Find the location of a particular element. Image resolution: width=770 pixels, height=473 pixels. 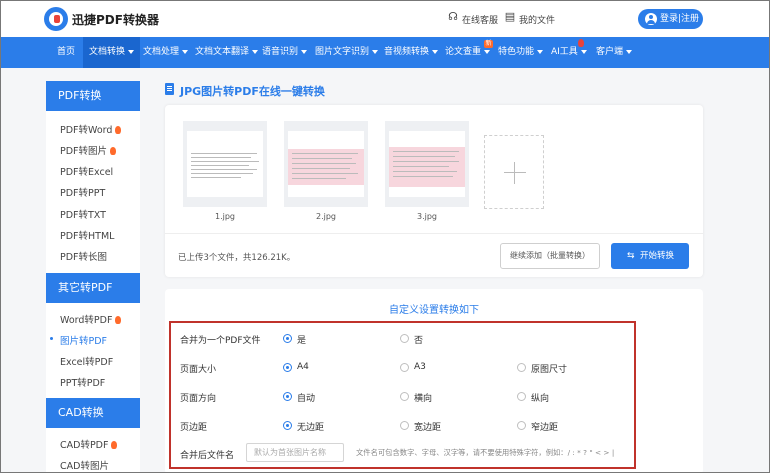

swap-icon: ⇆ is located at coordinates (631, 256).